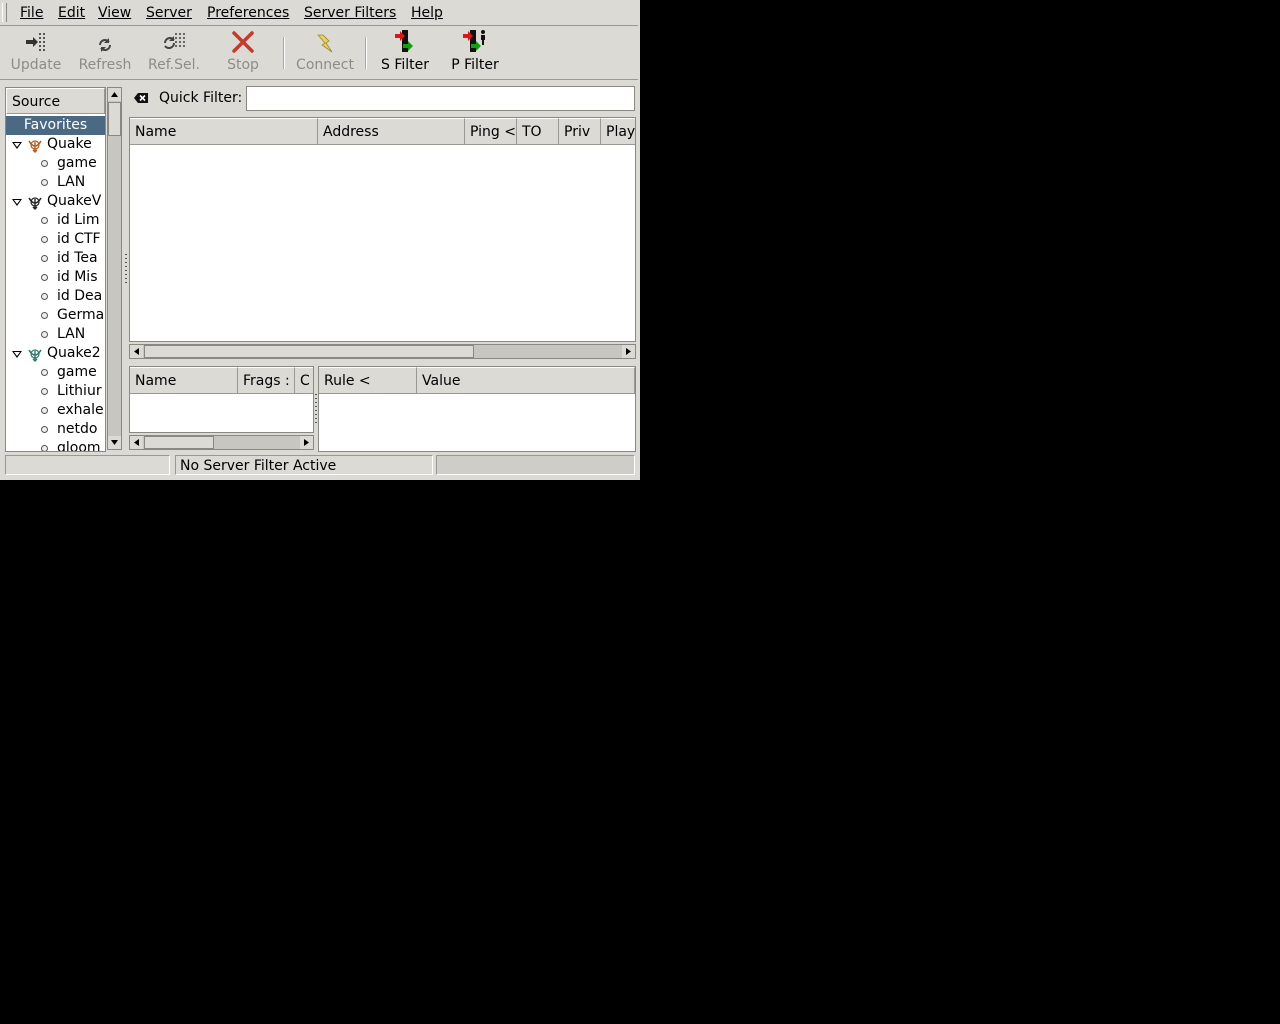 The image size is (1280, 1024). What do you see at coordinates (405, 53) in the screenshot?
I see `server-filter-button: S Filter` at bounding box center [405, 53].